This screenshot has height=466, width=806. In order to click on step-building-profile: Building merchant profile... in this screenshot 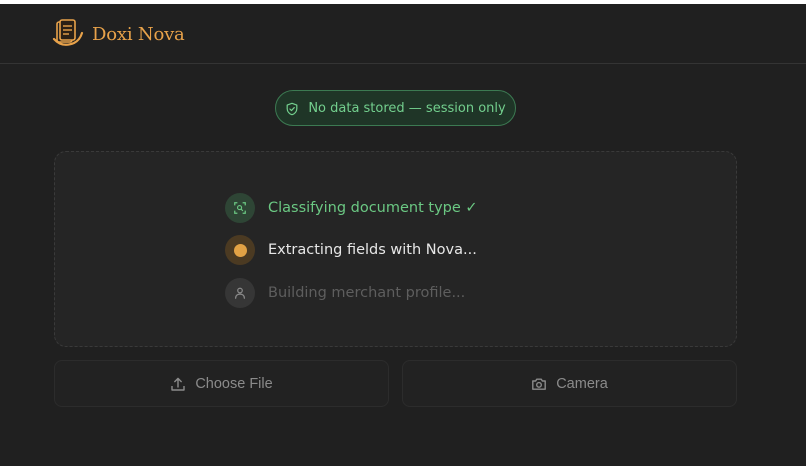, I will do `click(345, 293)`.